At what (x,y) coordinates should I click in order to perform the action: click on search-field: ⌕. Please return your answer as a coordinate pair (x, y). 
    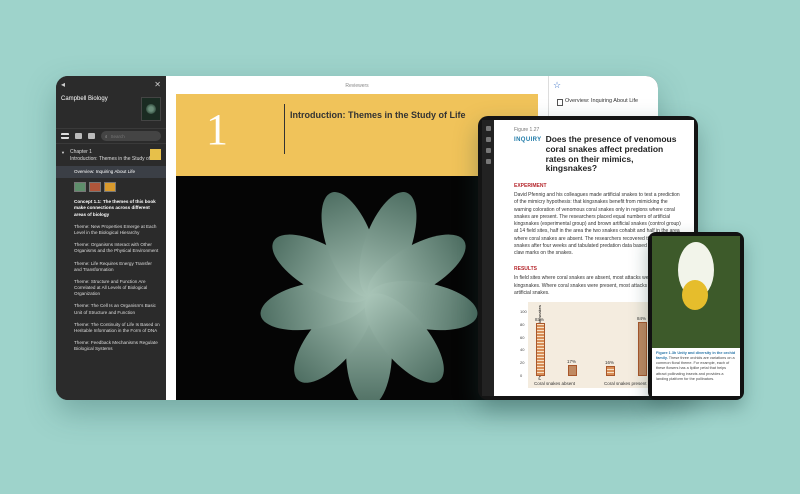
    Looking at the image, I should click on (131, 136).